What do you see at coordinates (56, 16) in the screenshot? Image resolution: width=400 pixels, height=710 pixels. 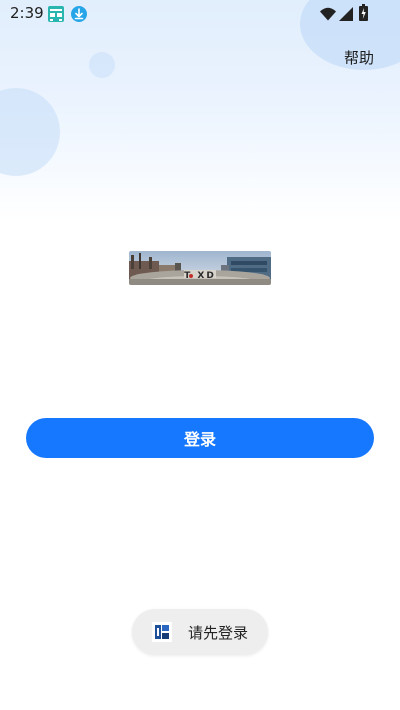 I see `glasses-app-icon` at bounding box center [56, 16].